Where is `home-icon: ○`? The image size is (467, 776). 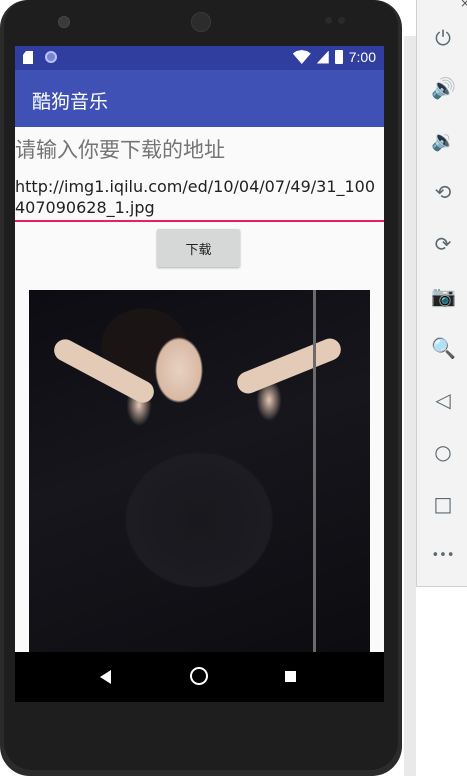 home-icon: ○ is located at coordinates (443, 452).